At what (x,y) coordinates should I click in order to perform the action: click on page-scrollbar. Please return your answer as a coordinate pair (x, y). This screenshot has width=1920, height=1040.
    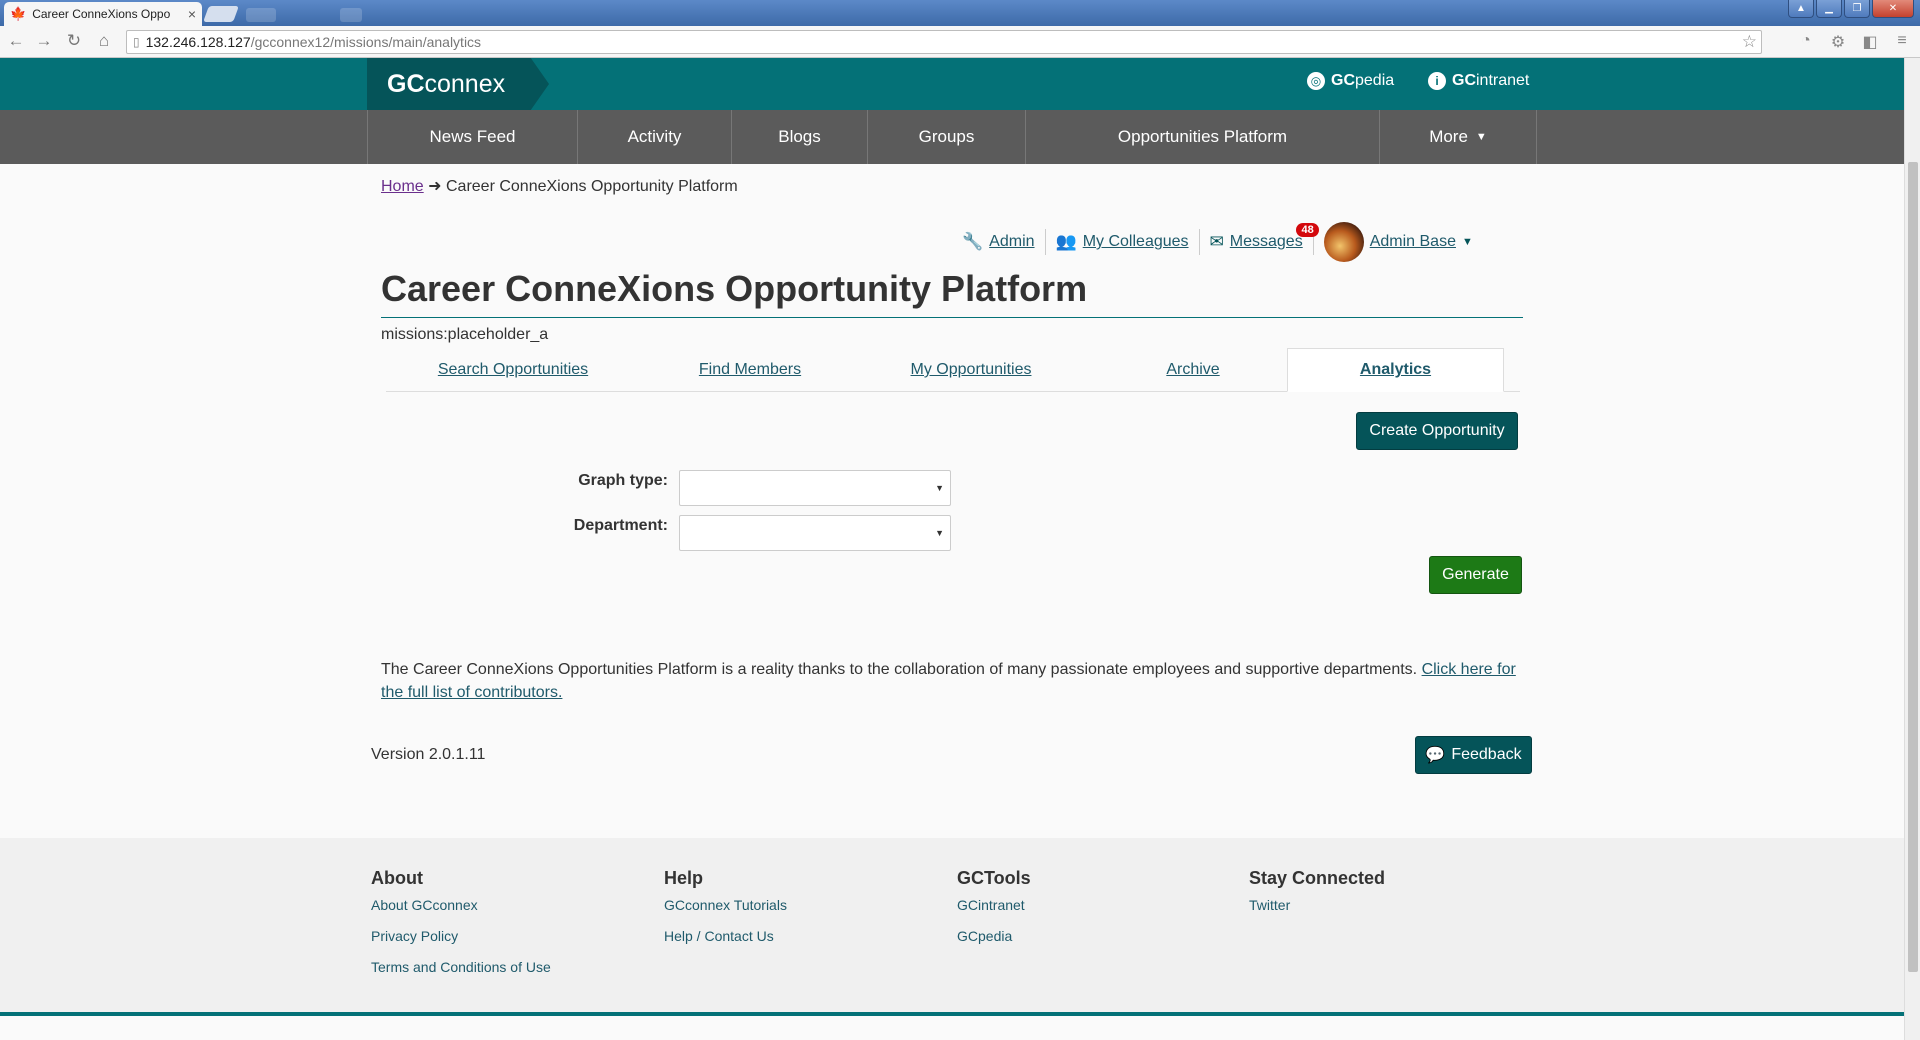
    Looking at the image, I should click on (1912, 549).